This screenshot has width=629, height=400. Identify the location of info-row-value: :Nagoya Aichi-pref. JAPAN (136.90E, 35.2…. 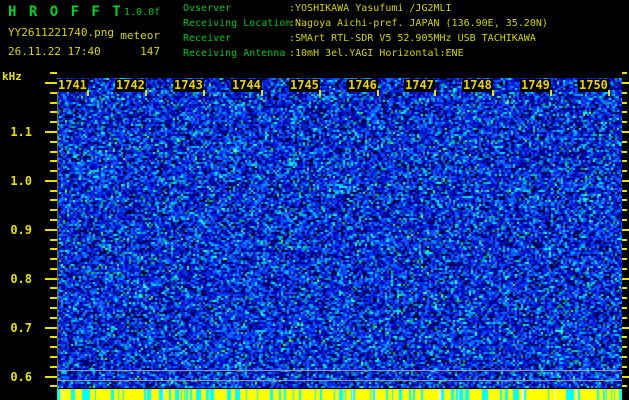
(418, 23).